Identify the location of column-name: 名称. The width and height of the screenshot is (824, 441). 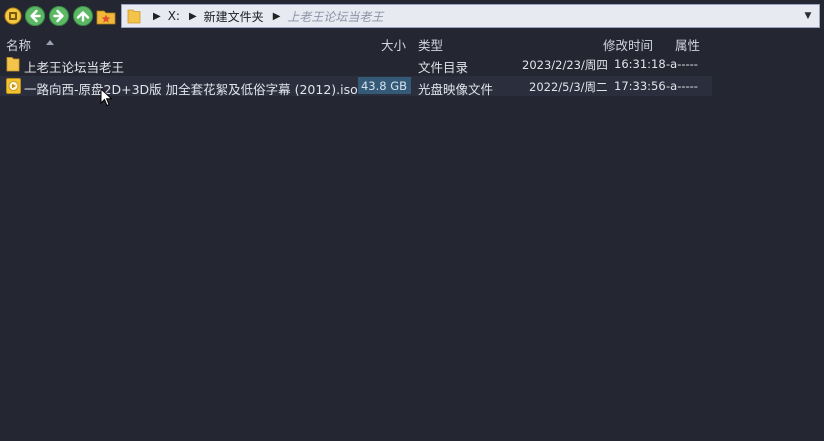
(18, 44).